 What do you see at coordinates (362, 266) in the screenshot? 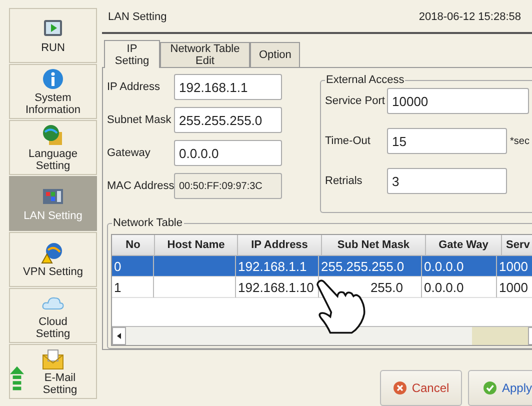
I see `table-cell: 255.255.255.0` at bounding box center [362, 266].